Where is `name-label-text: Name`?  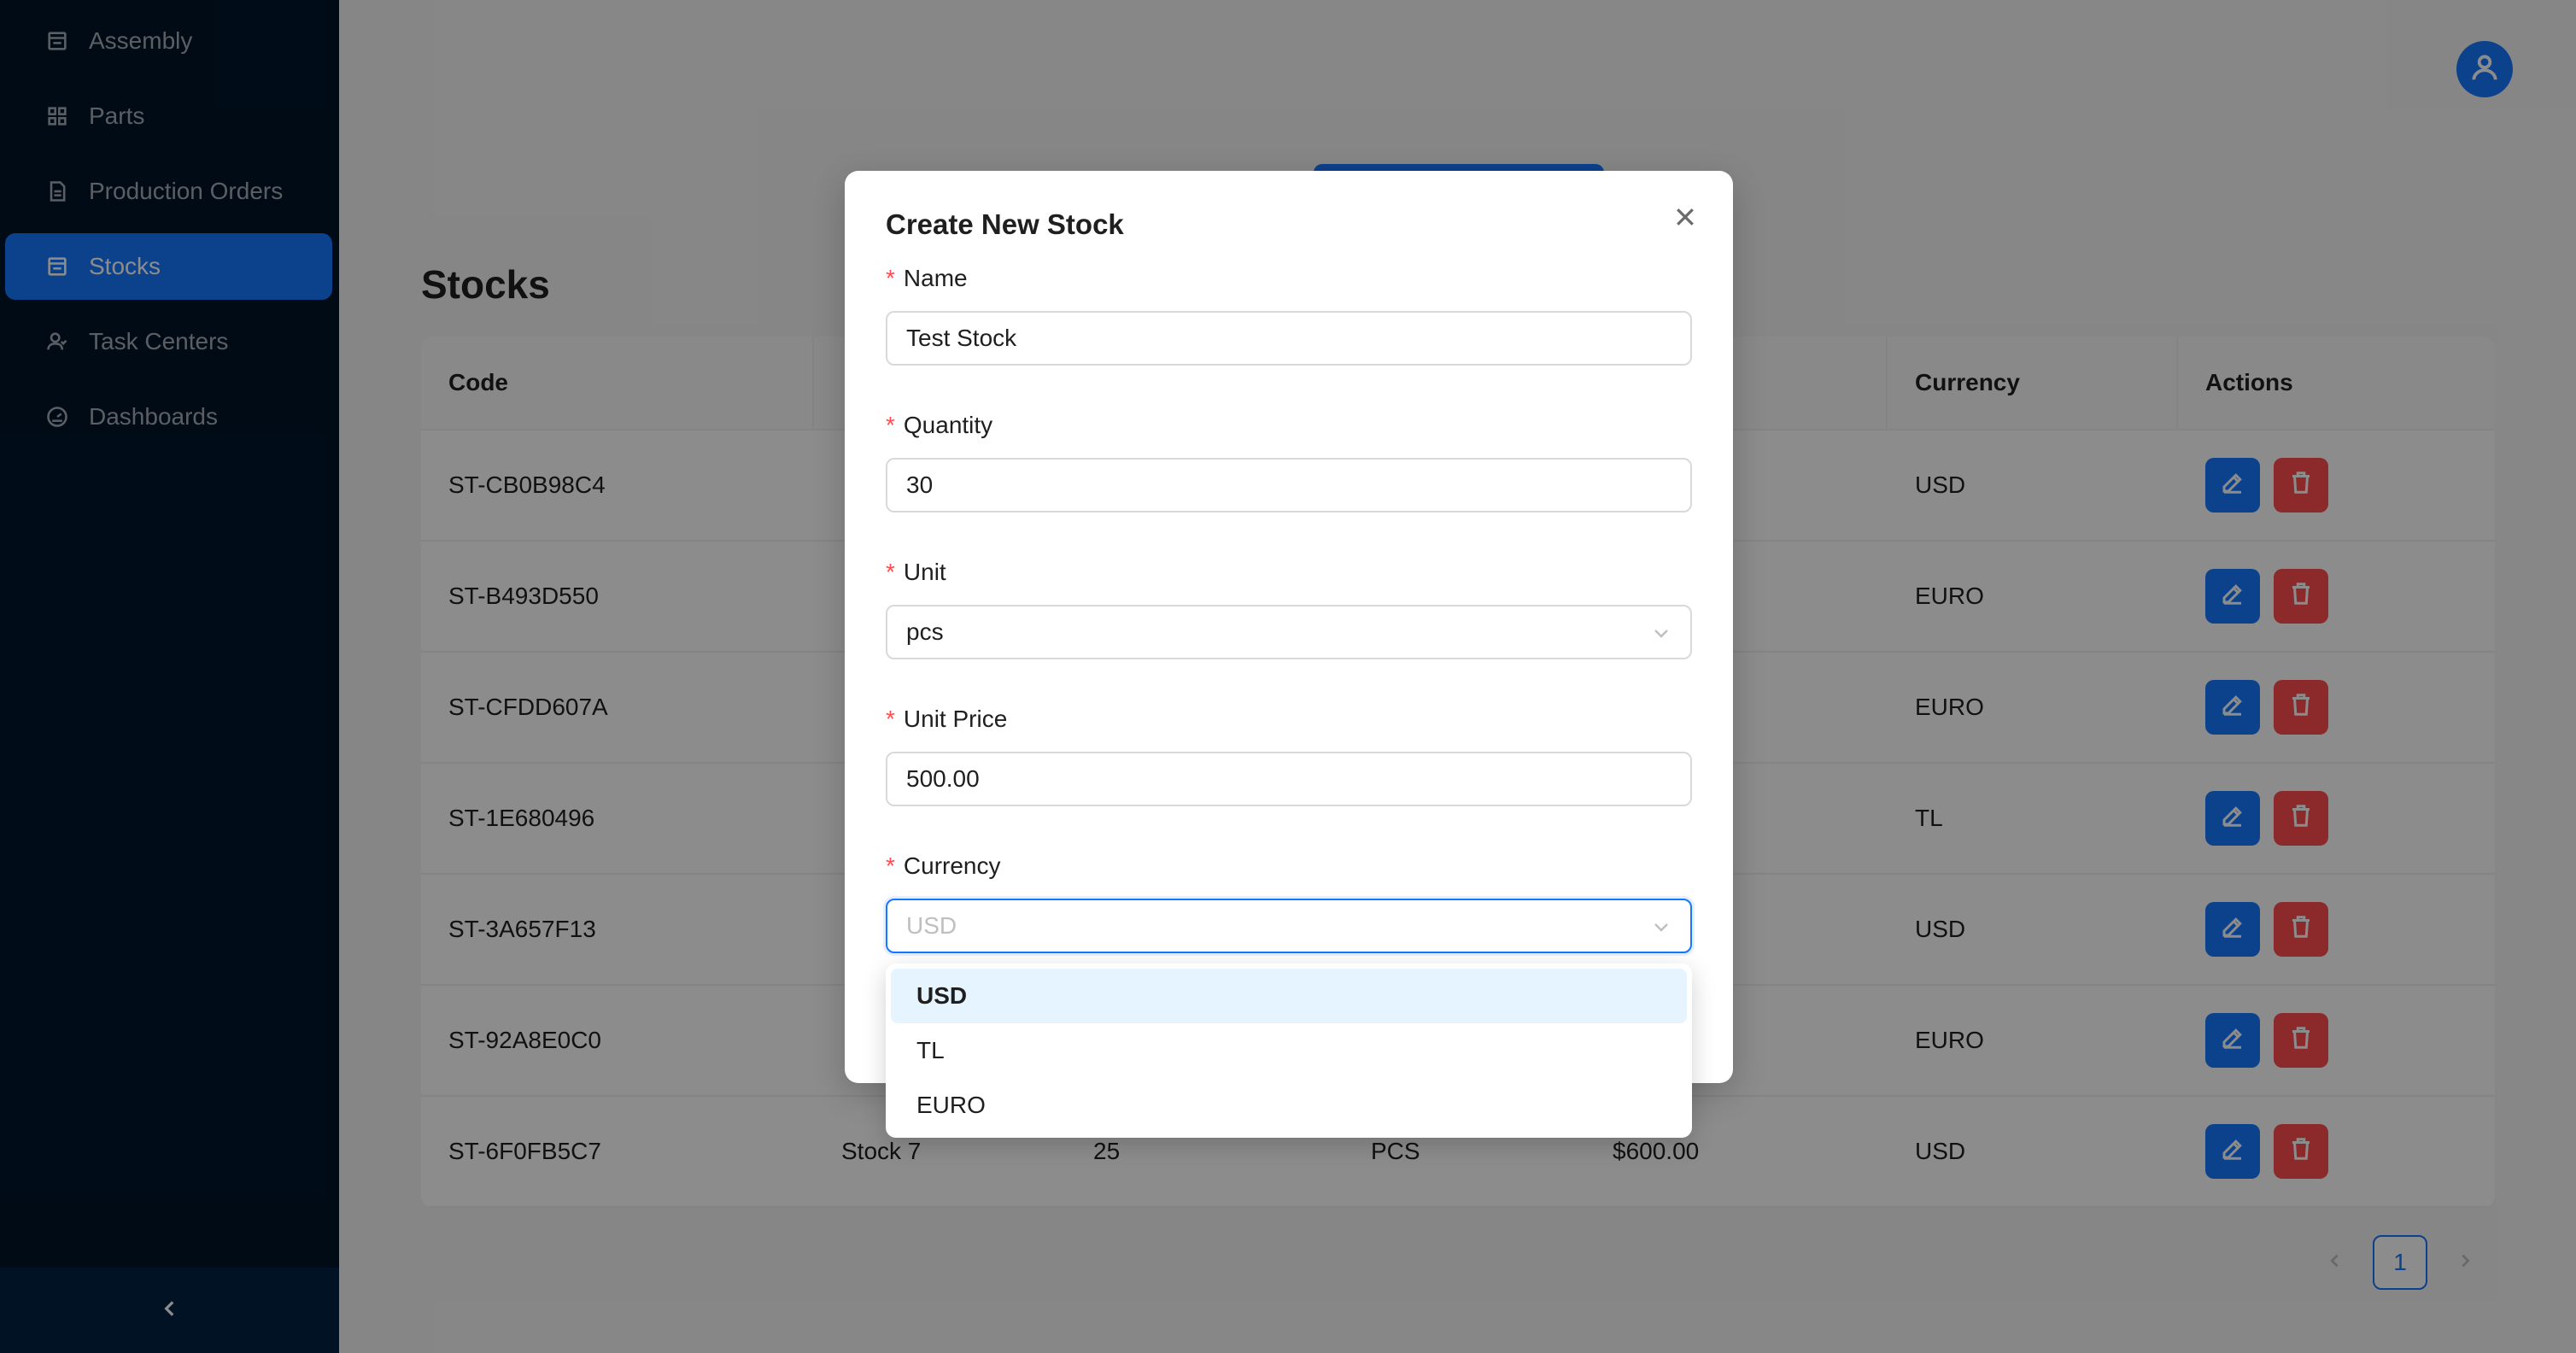
name-label-text: Name is located at coordinates (935, 278).